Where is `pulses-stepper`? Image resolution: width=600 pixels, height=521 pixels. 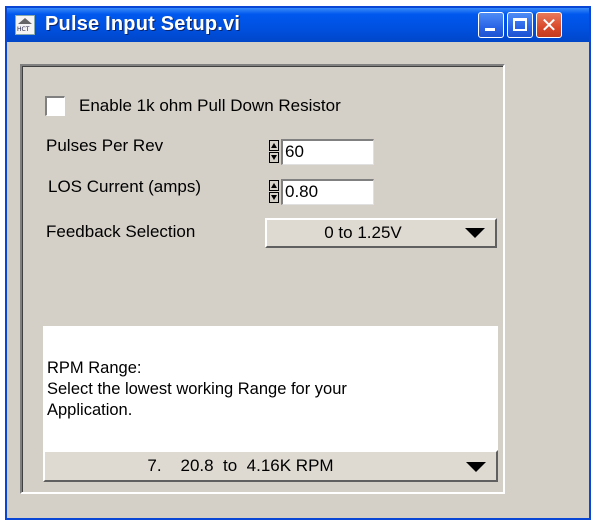 pulses-stepper is located at coordinates (274, 152).